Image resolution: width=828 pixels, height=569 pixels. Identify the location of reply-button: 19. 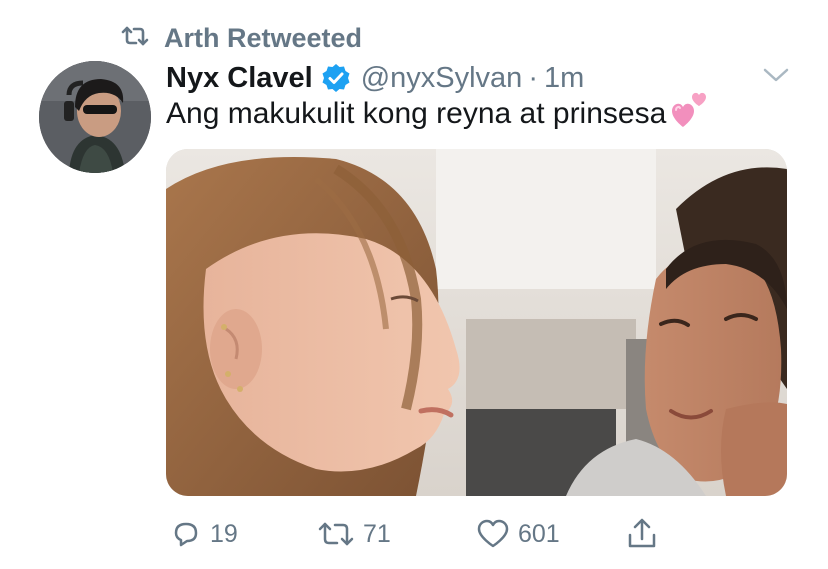
(204, 534).